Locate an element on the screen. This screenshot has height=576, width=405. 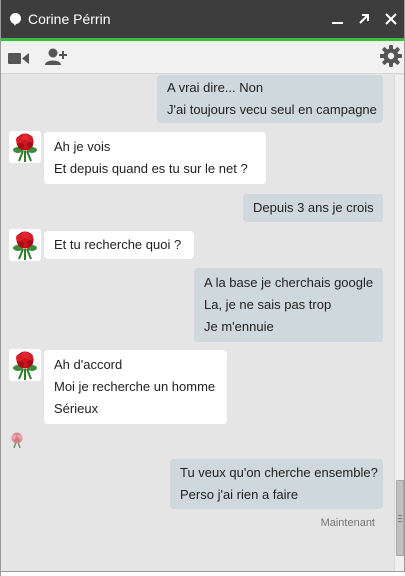
message-bubble-incoming: Et tu recherche quoi ? is located at coordinates (119, 245).